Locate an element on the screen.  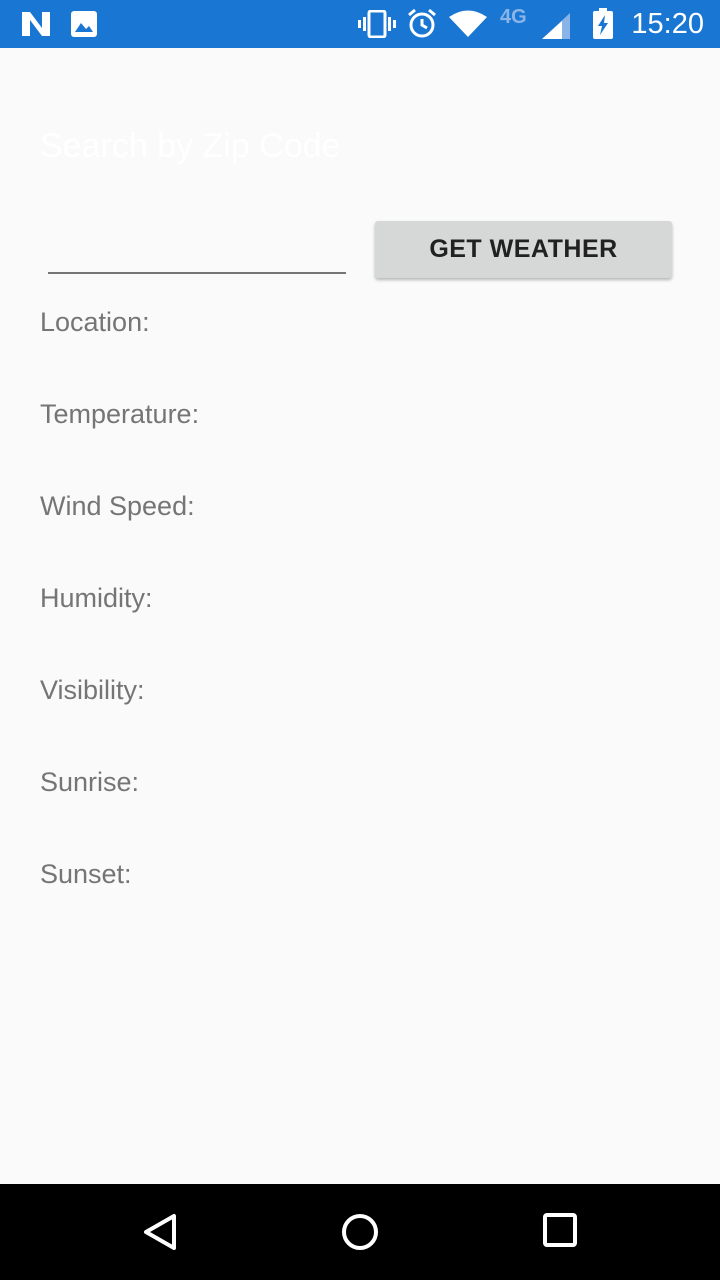
alarm-icon is located at coordinates (422, 26).